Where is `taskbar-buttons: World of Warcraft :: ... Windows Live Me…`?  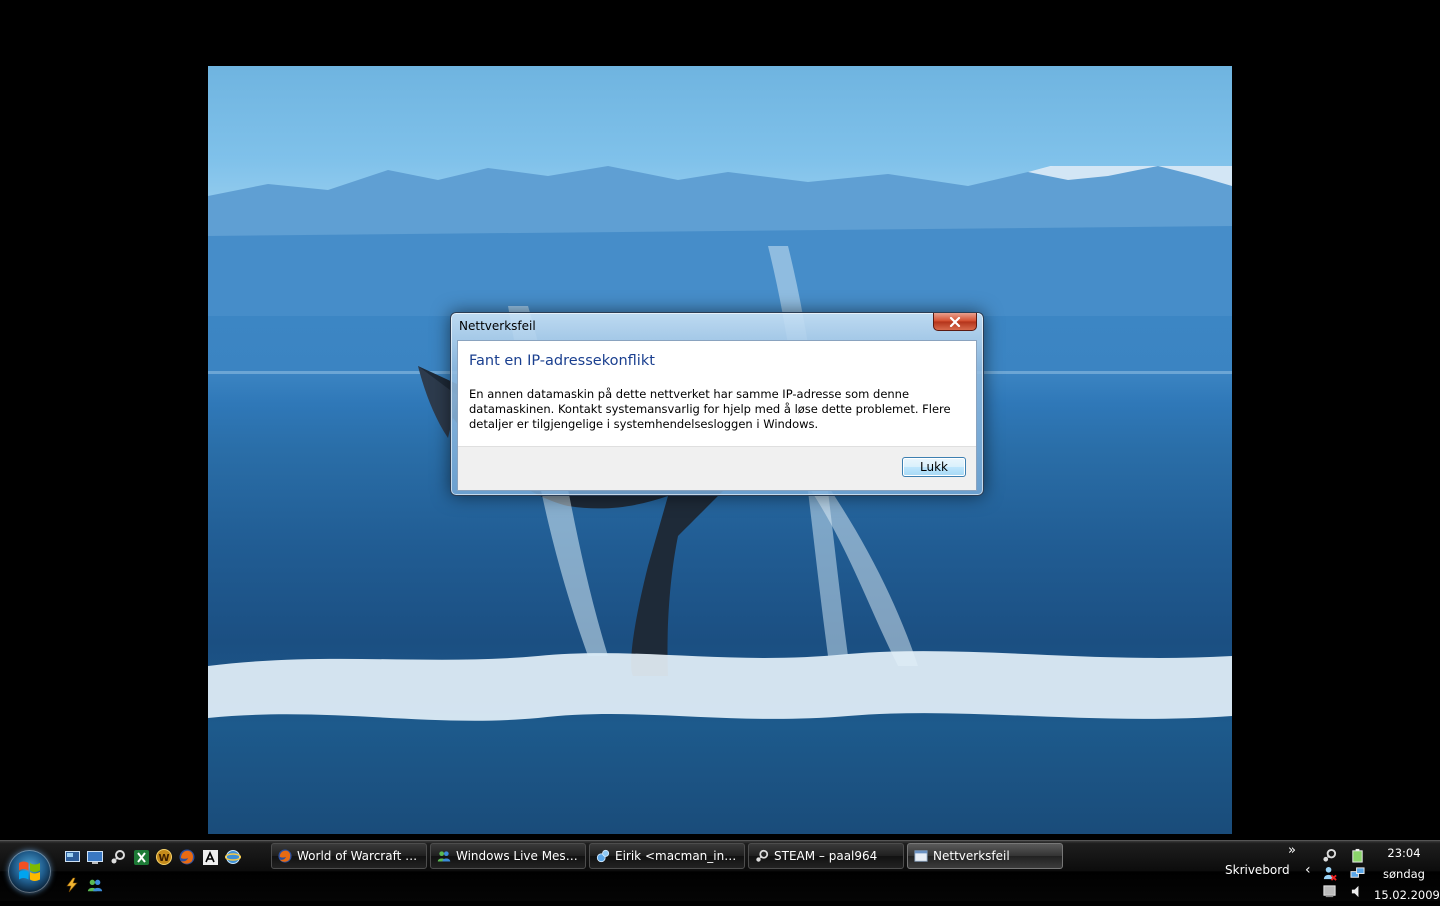 taskbar-buttons: World of Warcraft :: ... Windows Live Me… is located at coordinates (667, 856).